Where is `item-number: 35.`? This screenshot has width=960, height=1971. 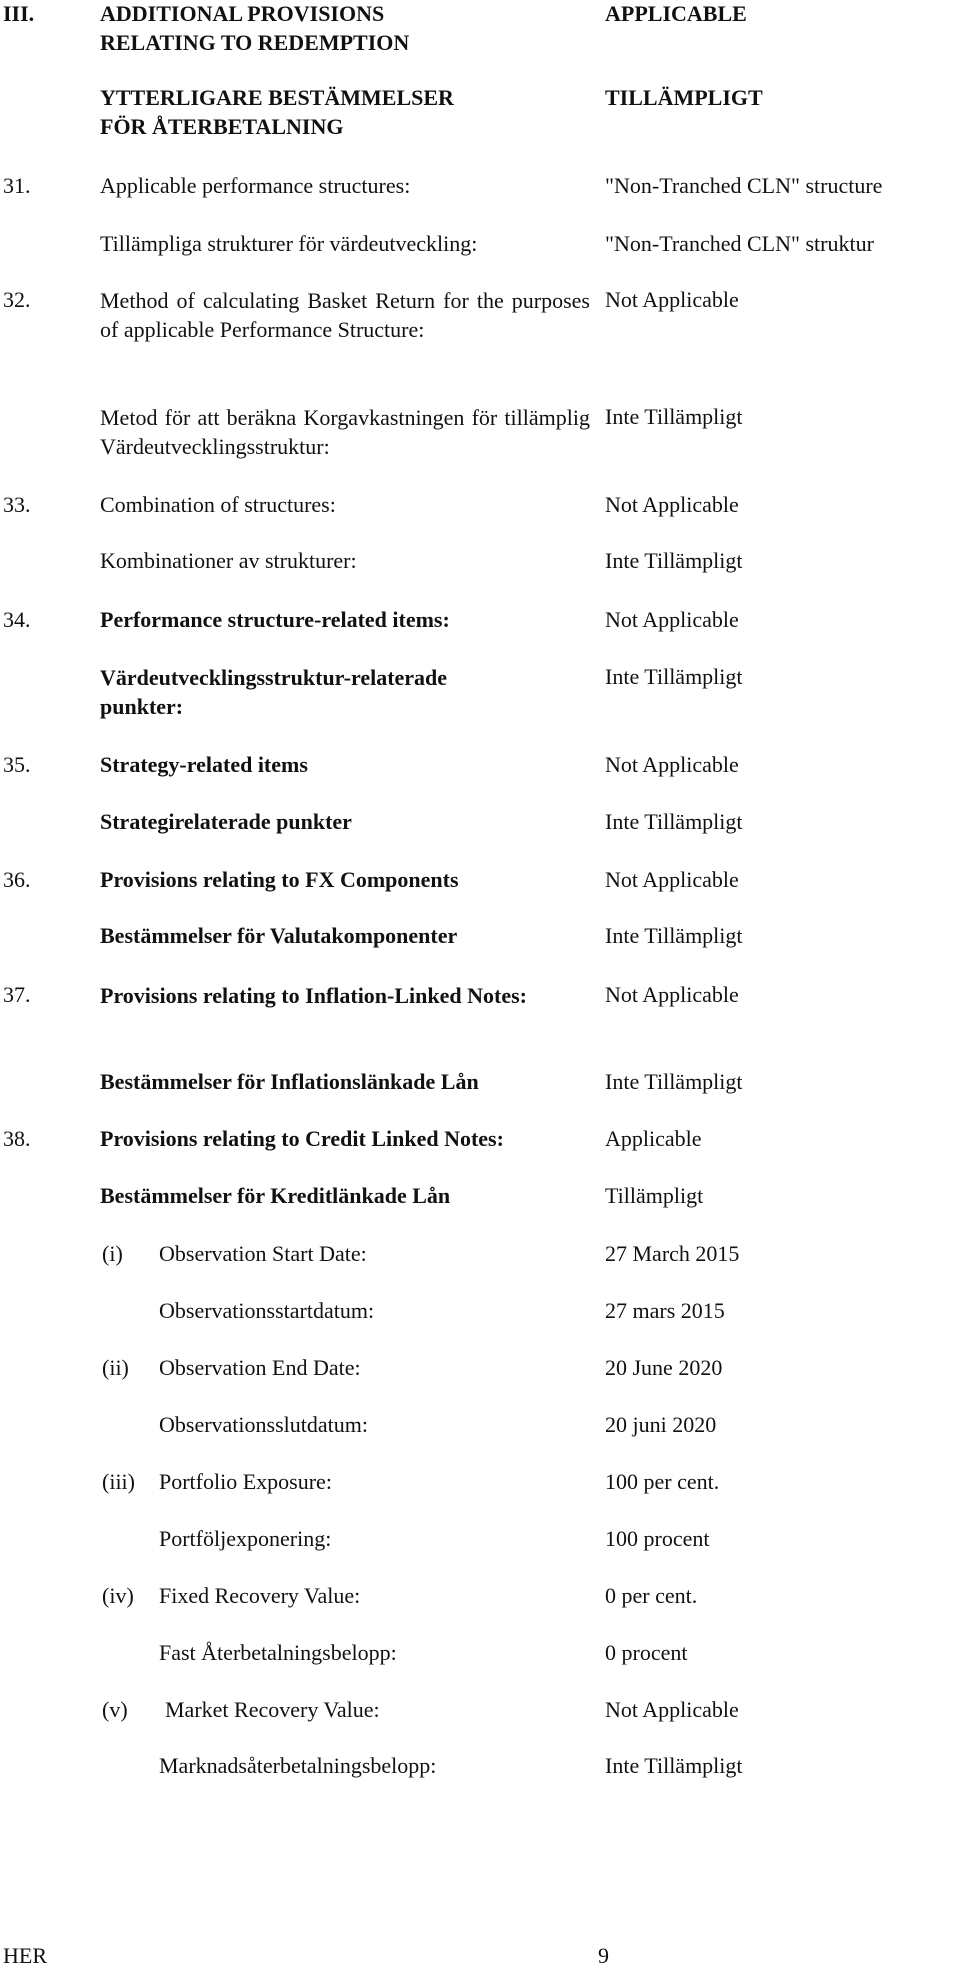 item-number: 35. is located at coordinates (17, 764).